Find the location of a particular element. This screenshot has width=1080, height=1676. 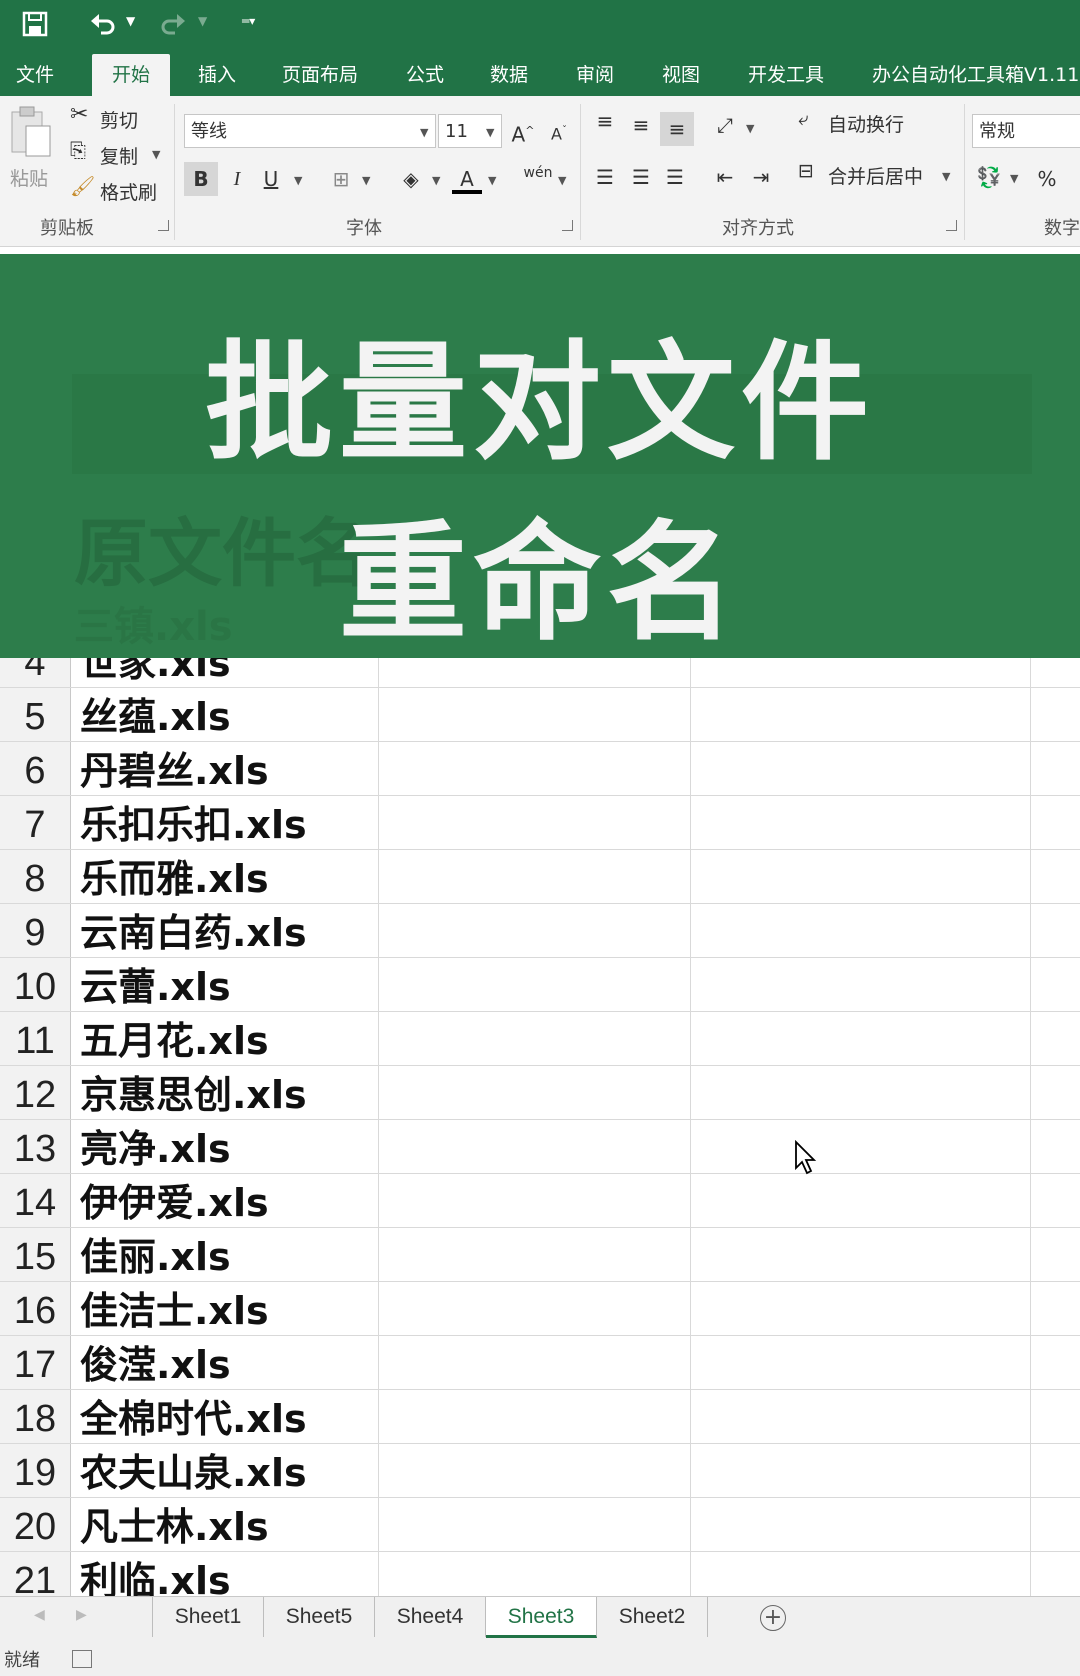

undo-icon is located at coordinates (103, 24).